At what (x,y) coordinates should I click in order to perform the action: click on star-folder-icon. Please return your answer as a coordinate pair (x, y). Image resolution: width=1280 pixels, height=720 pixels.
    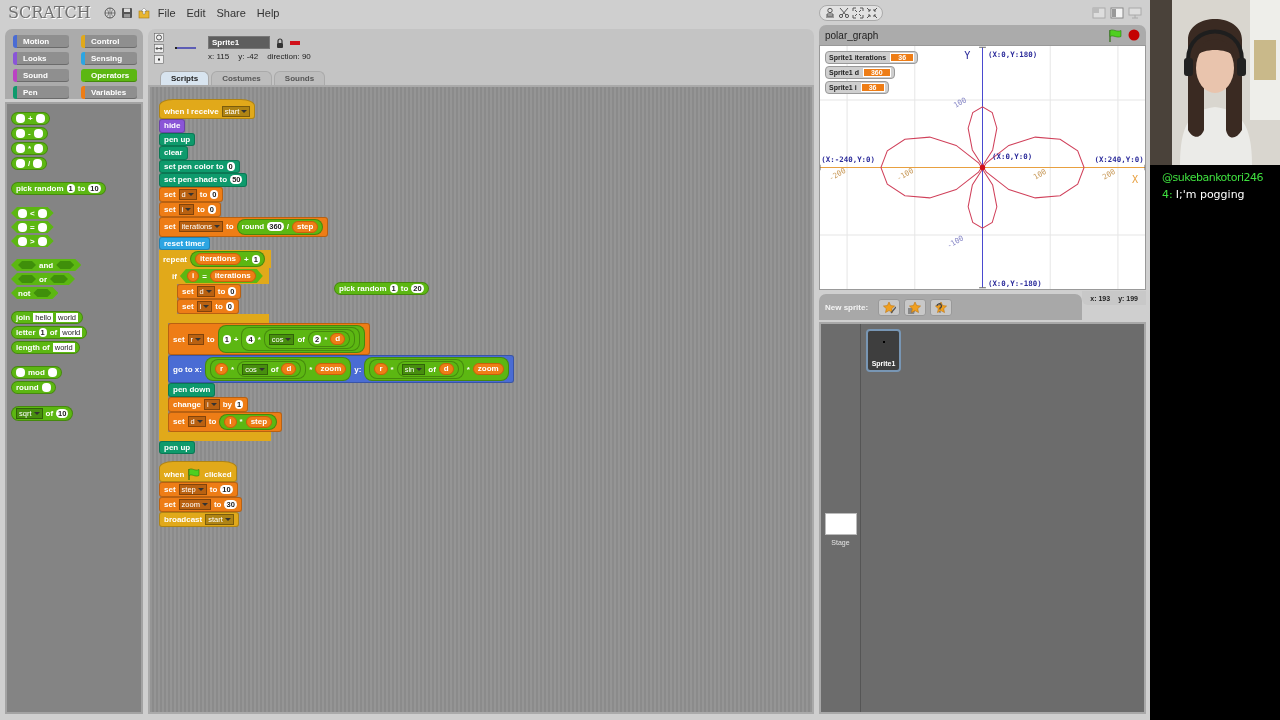
    Looking at the image, I should click on (915, 307).